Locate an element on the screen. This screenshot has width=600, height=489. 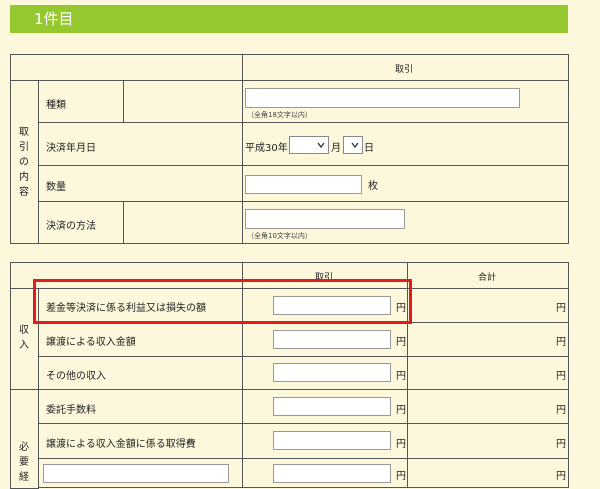
row-label: その他の収入 is located at coordinates (76, 376).